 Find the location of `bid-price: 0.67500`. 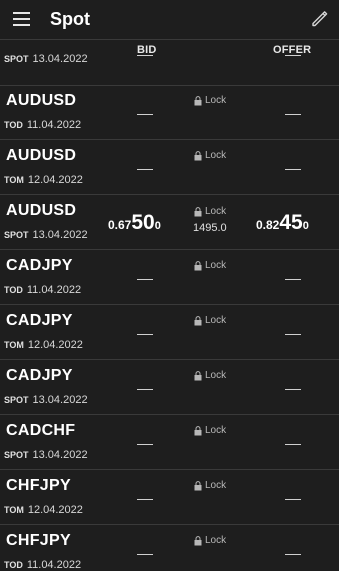

bid-price: 0.67500 is located at coordinates (134, 223).